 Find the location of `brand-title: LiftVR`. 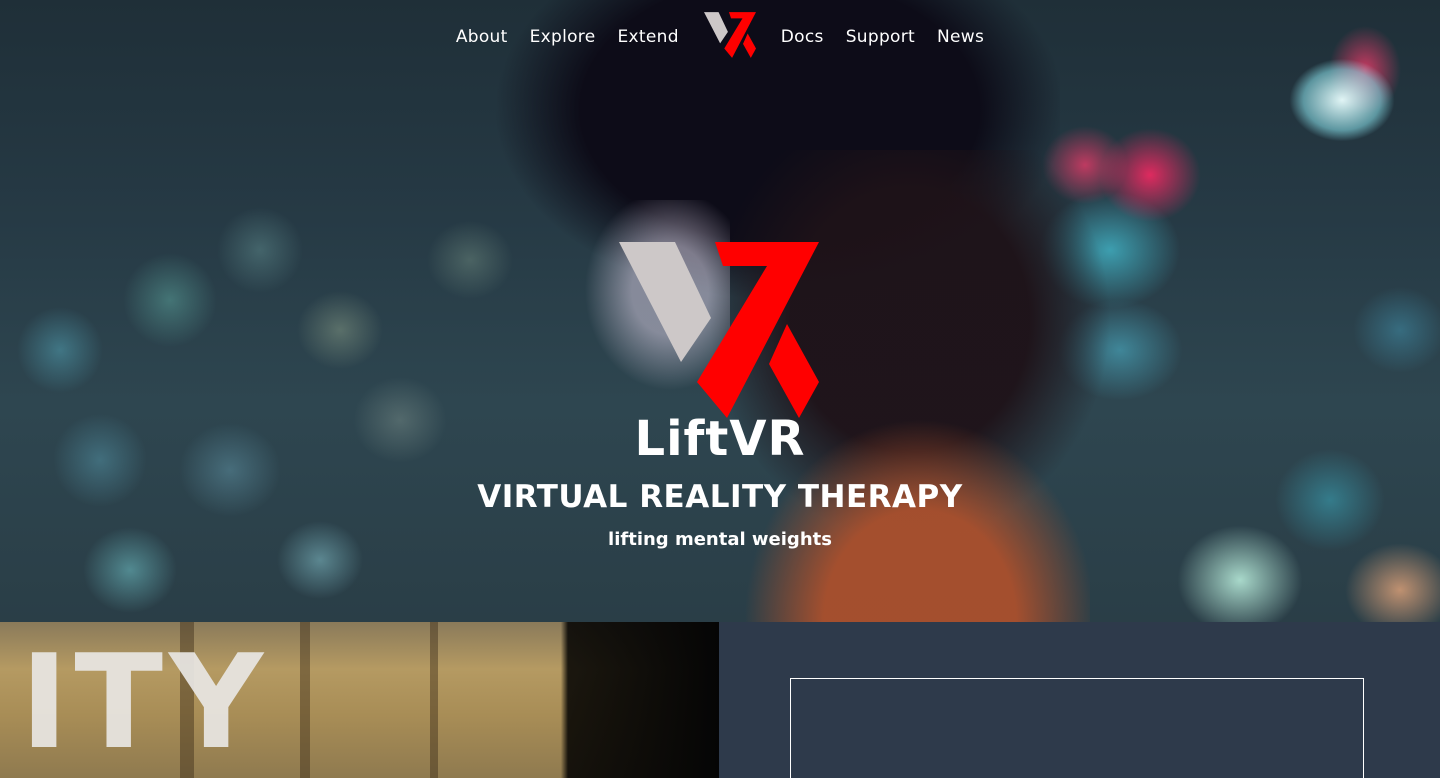

brand-title: LiftVR is located at coordinates (720, 439).